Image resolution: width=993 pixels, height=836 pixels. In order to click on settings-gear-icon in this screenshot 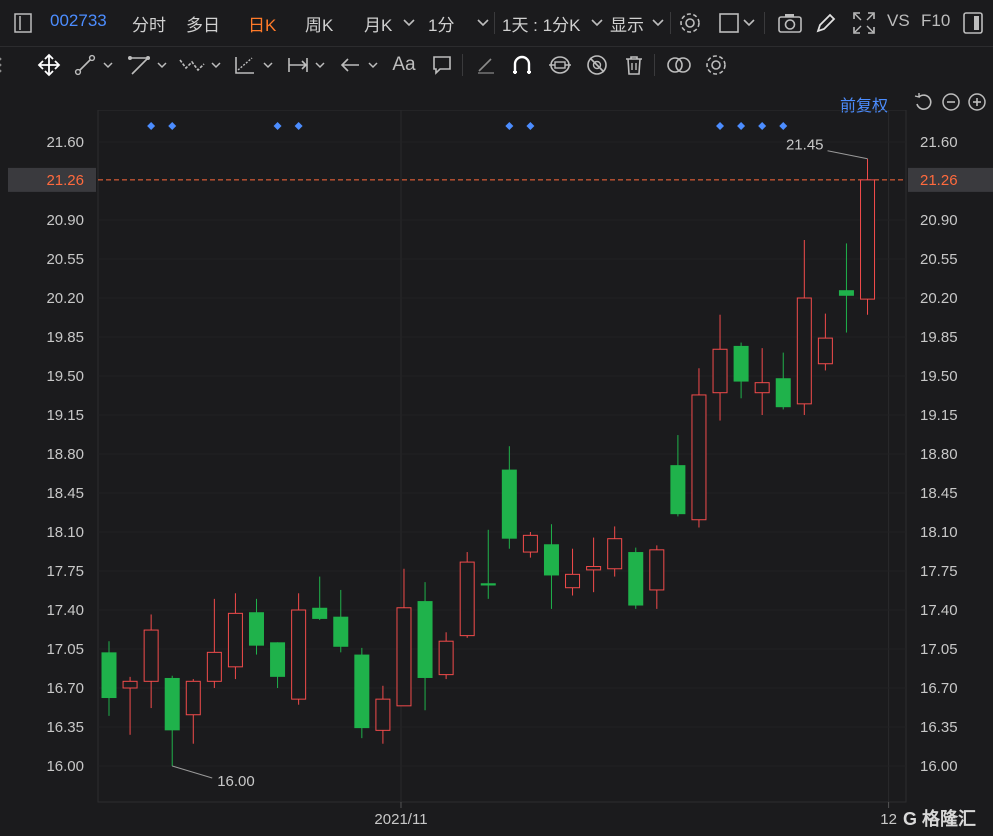, I will do `click(690, 23)`.